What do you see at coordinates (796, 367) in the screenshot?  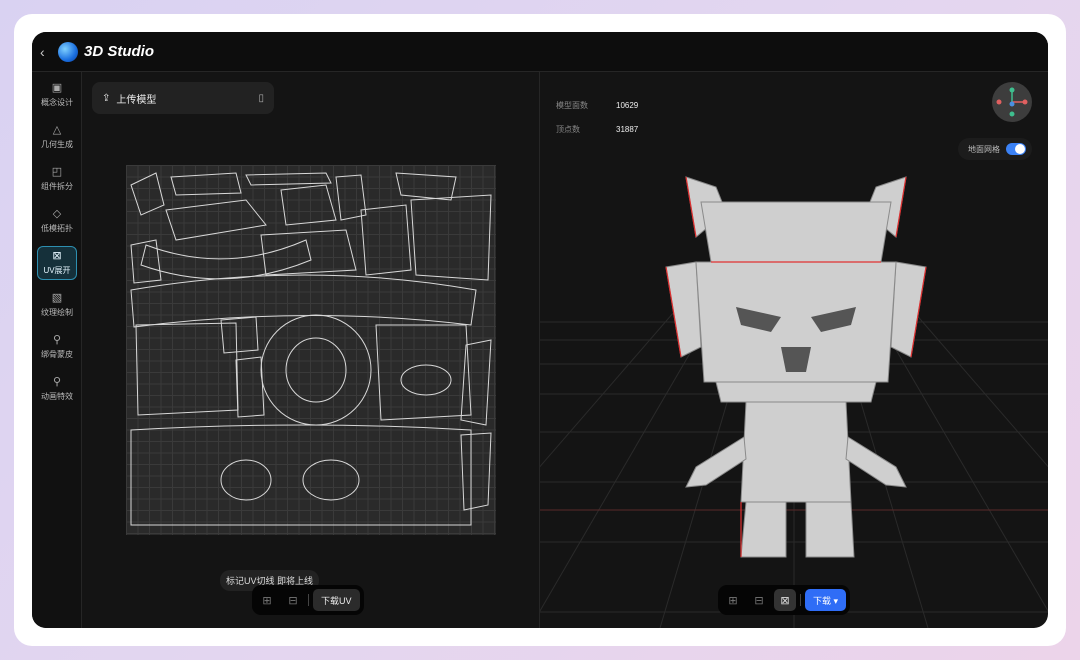 I see `3d-model` at bounding box center [796, 367].